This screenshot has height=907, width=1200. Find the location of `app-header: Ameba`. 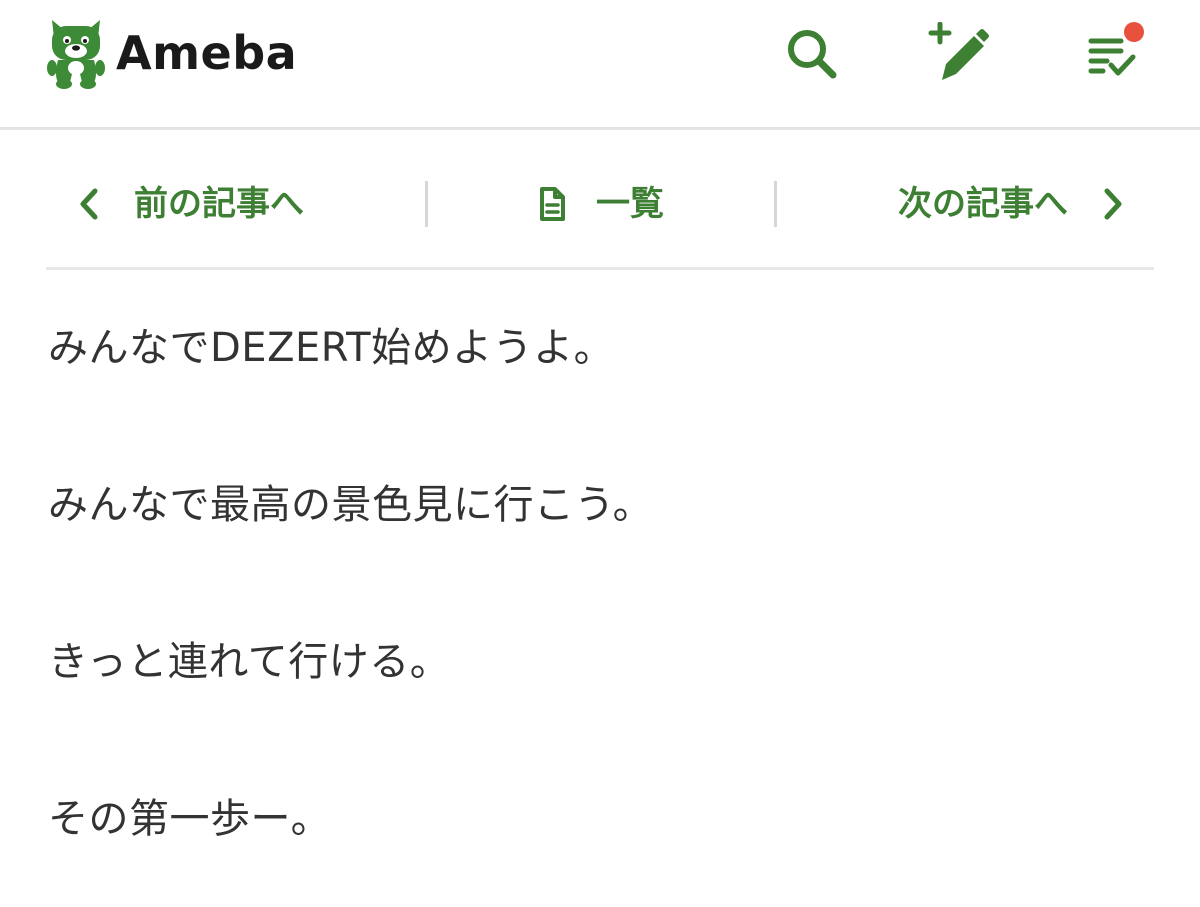

app-header: Ameba is located at coordinates (600, 65).